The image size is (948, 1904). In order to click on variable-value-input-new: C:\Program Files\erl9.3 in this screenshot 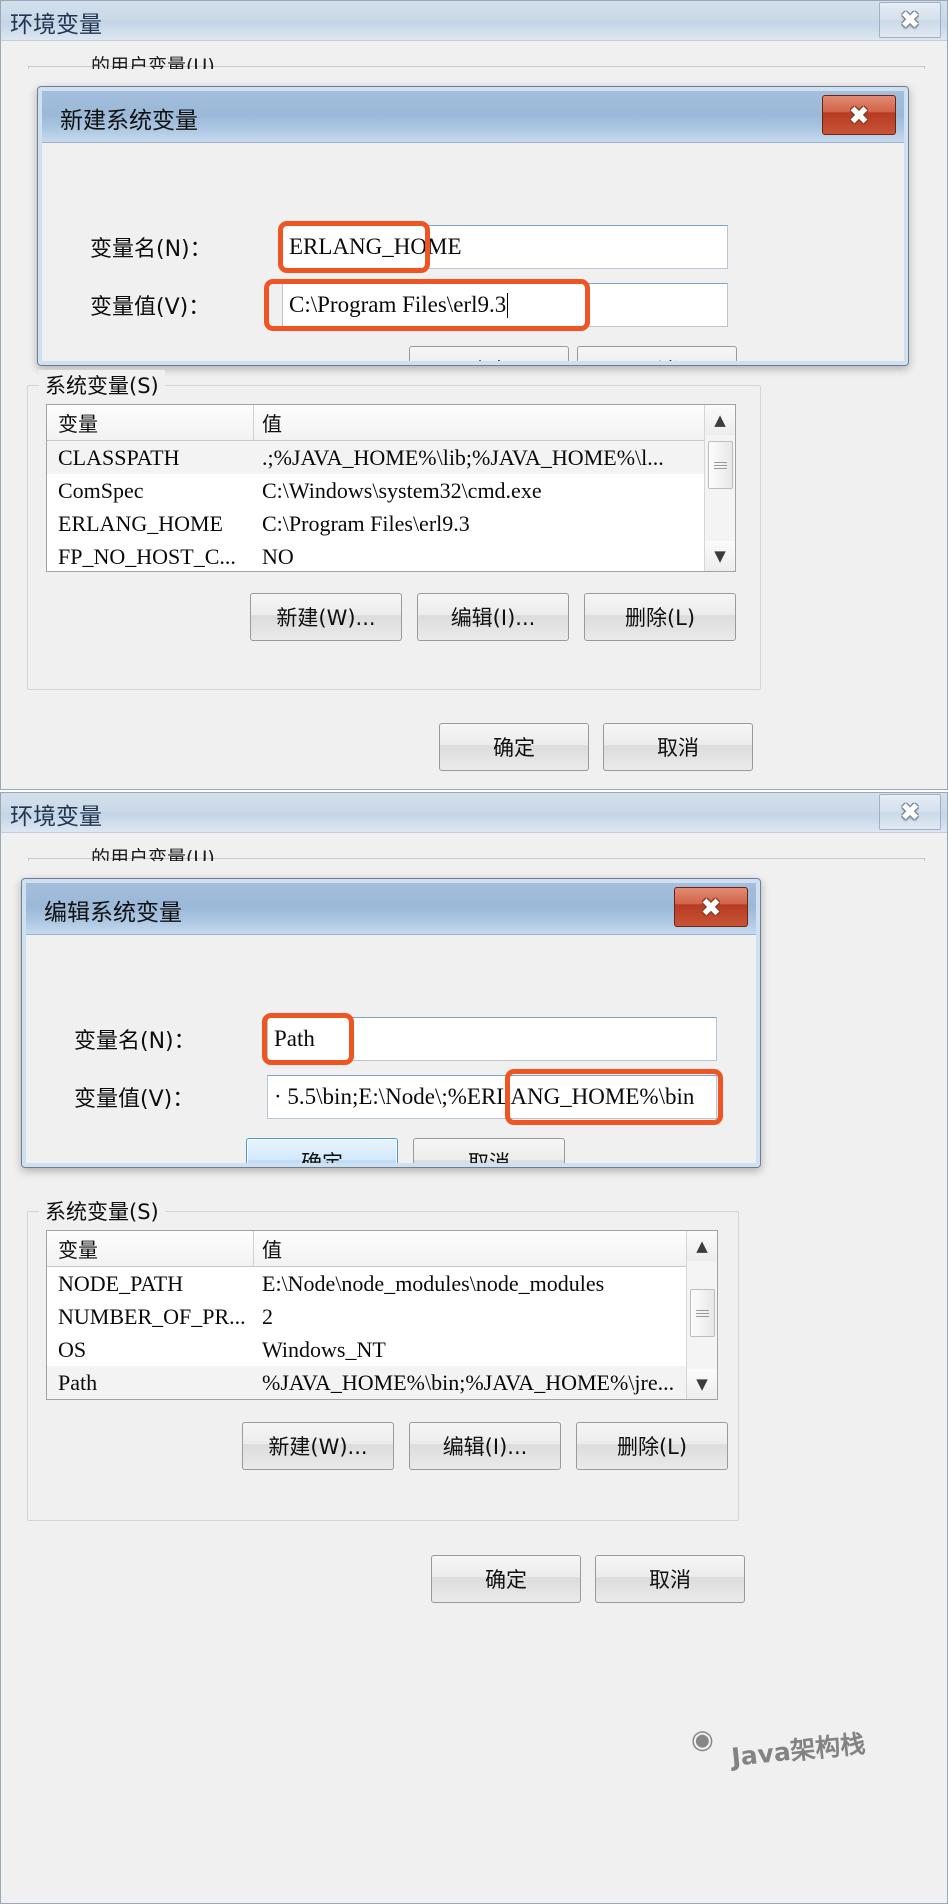, I will do `click(505, 305)`.